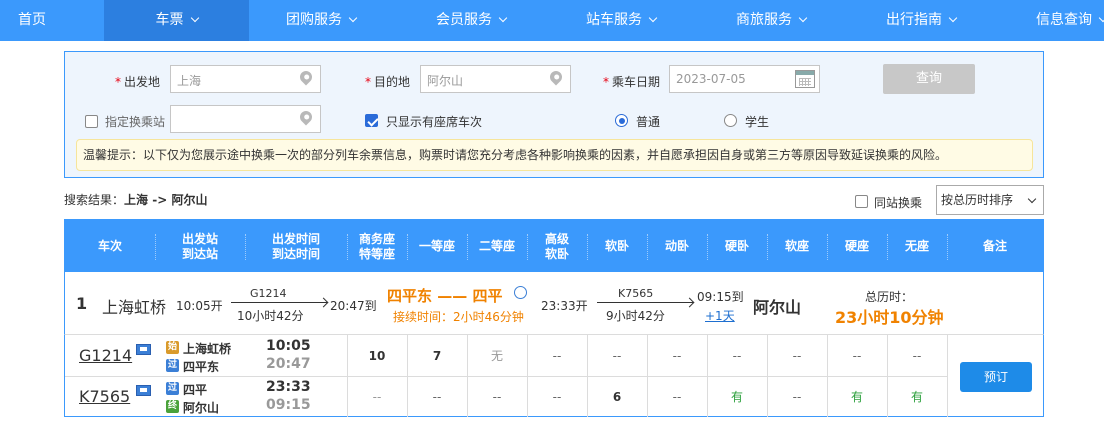 The height and width of the screenshot is (446, 1104). I want to click on book-button: 预订, so click(996, 377).